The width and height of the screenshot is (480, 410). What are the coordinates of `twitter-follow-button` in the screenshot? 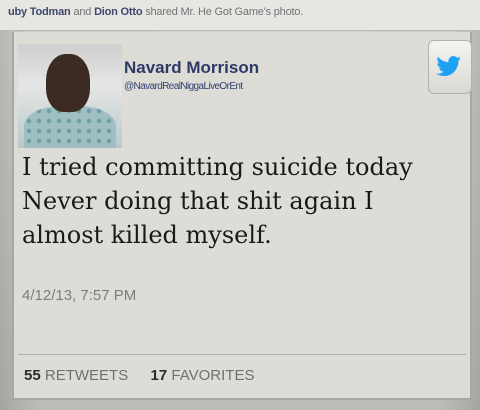 It's located at (450, 67).